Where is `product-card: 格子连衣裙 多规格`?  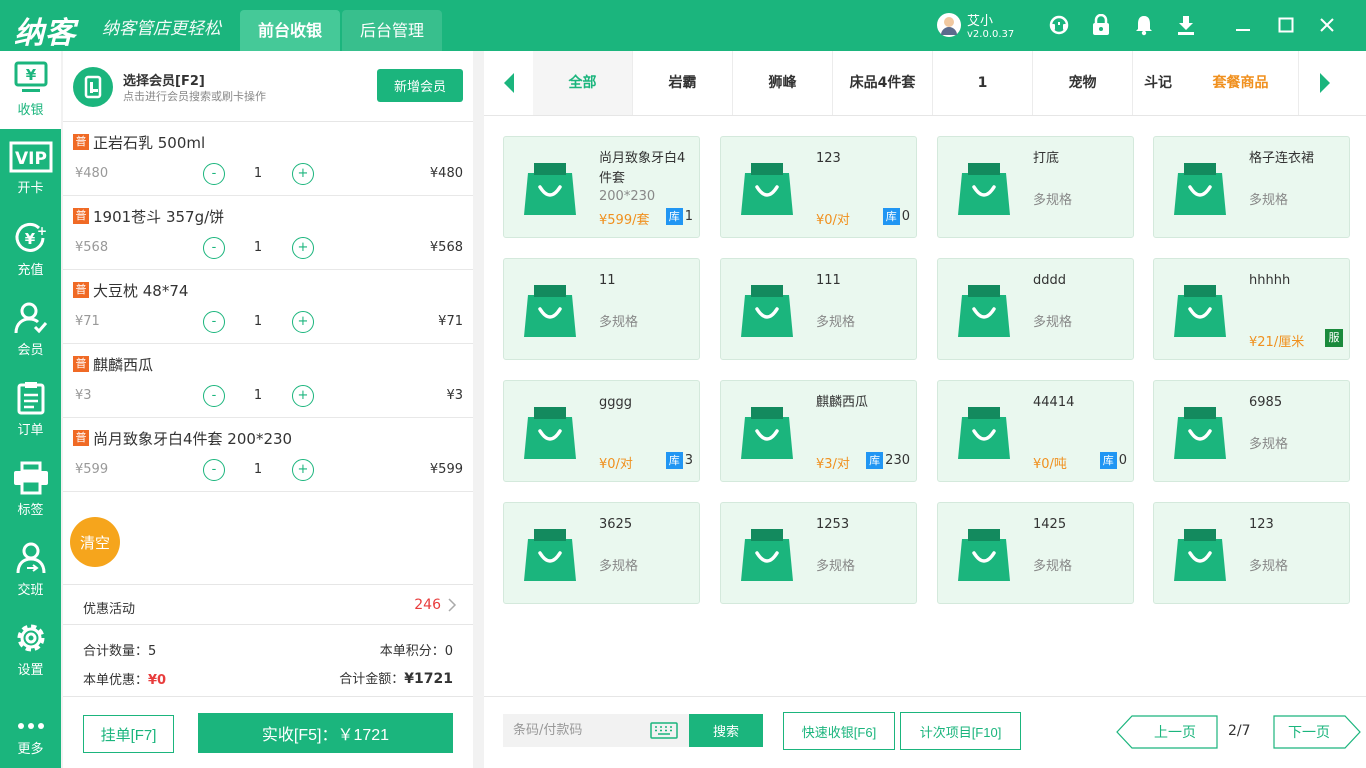
product-card: 格子连衣裙 多规格 is located at coordinates (1251, 187).